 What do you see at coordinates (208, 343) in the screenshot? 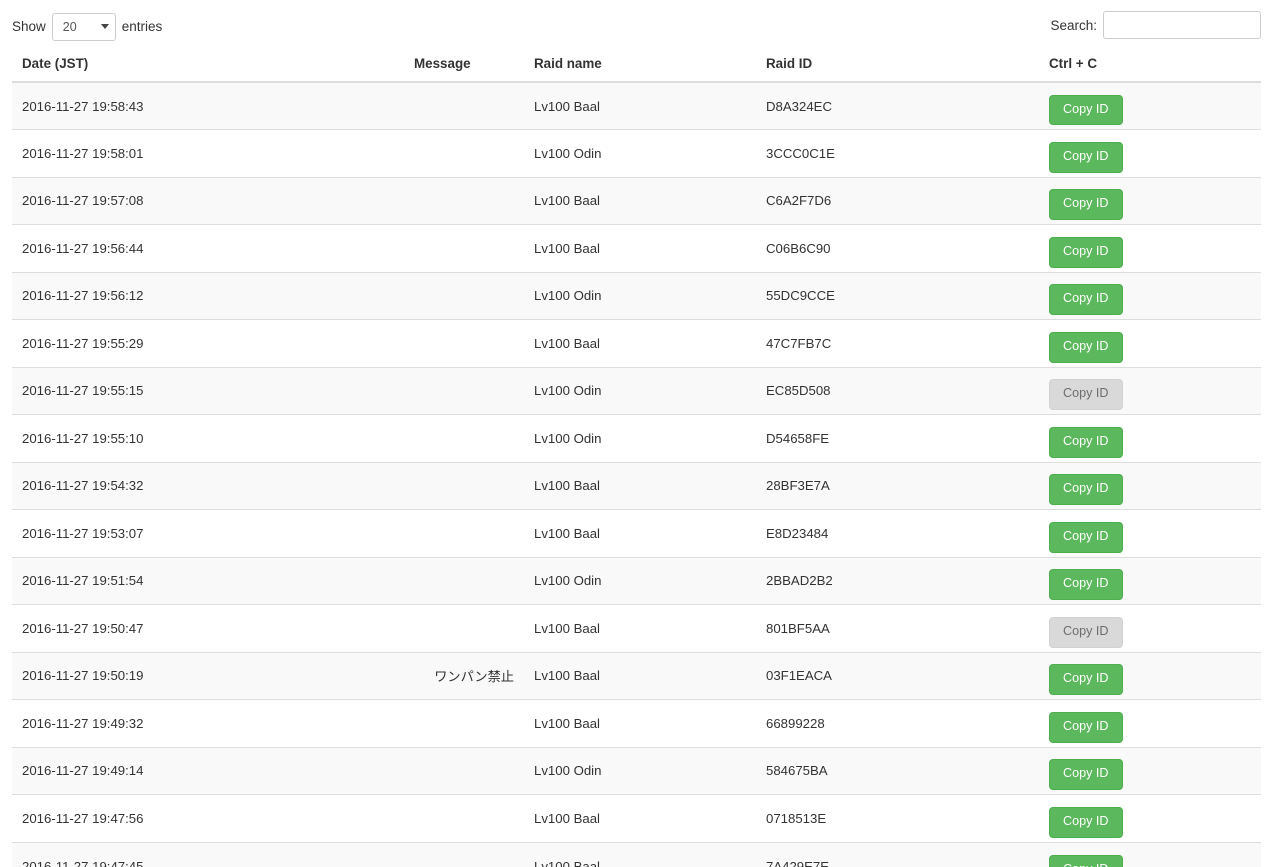
I see `cell-date: 2016-11-27 19:55:29` at bounding box center [208, 343].